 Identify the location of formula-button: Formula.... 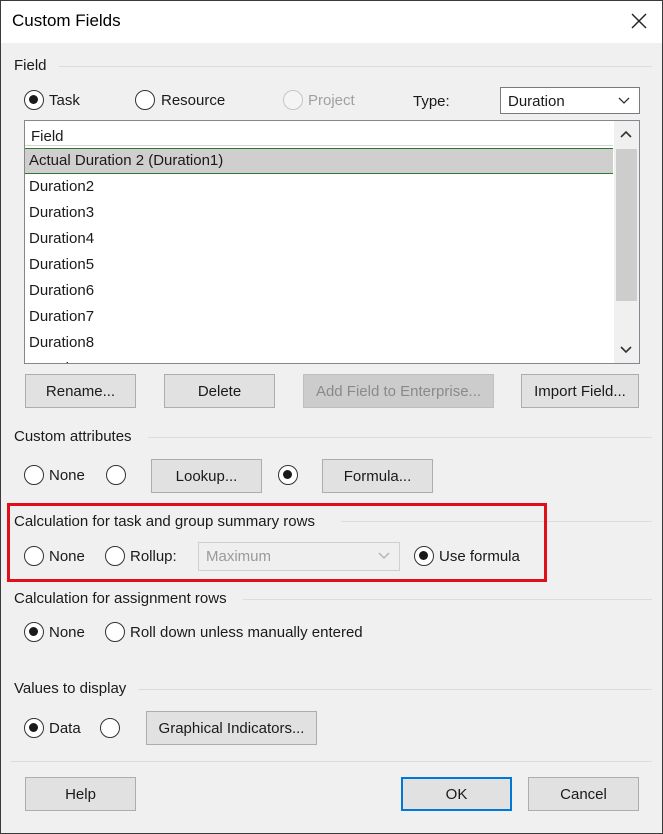
(377, 476).